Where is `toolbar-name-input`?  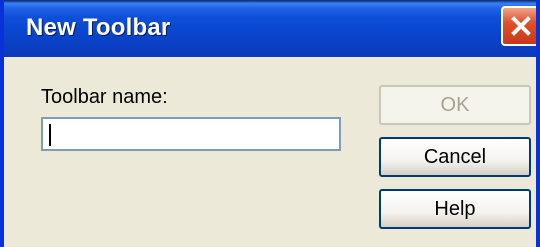
toolbar-name-input is located at coordinates (191, 134).